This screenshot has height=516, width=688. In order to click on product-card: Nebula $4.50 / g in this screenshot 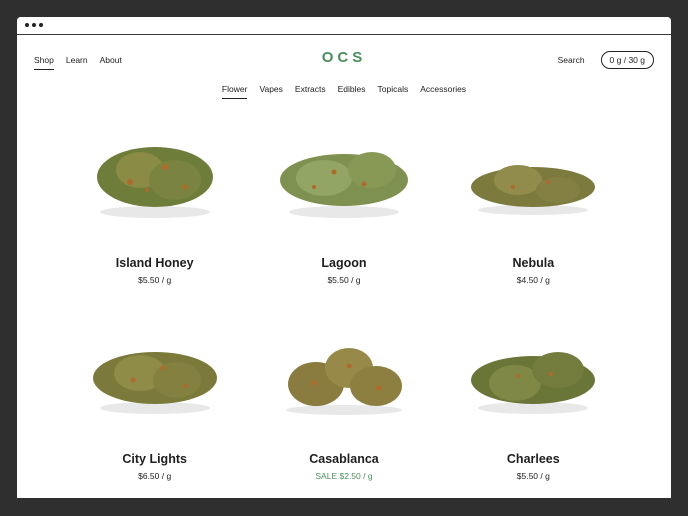, I will do `click(533, 212)`.